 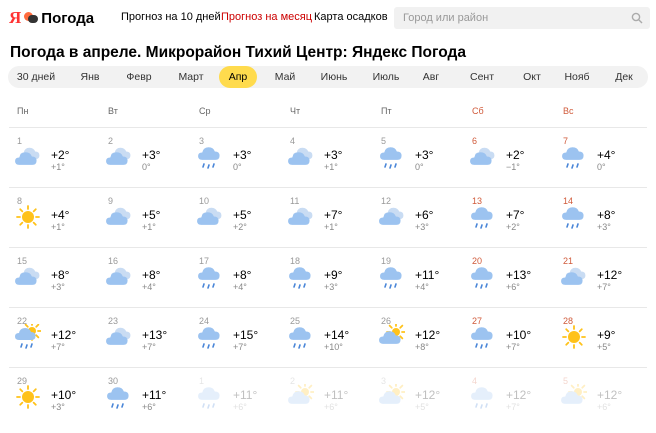 I want to click on day-cell: 4 +3° +1°, so click(x=327, y=156).